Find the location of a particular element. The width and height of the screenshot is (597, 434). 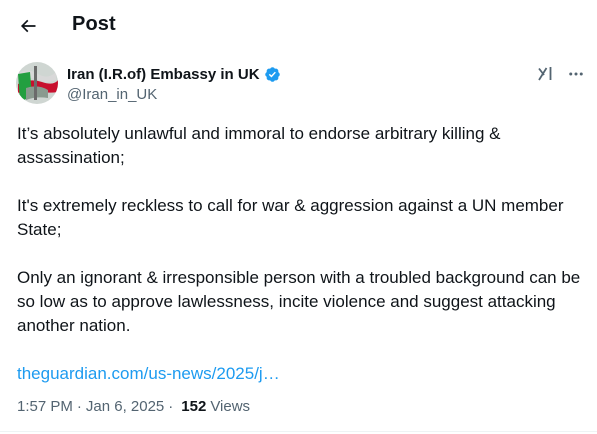

back-button is located at coordinates (28, 26).